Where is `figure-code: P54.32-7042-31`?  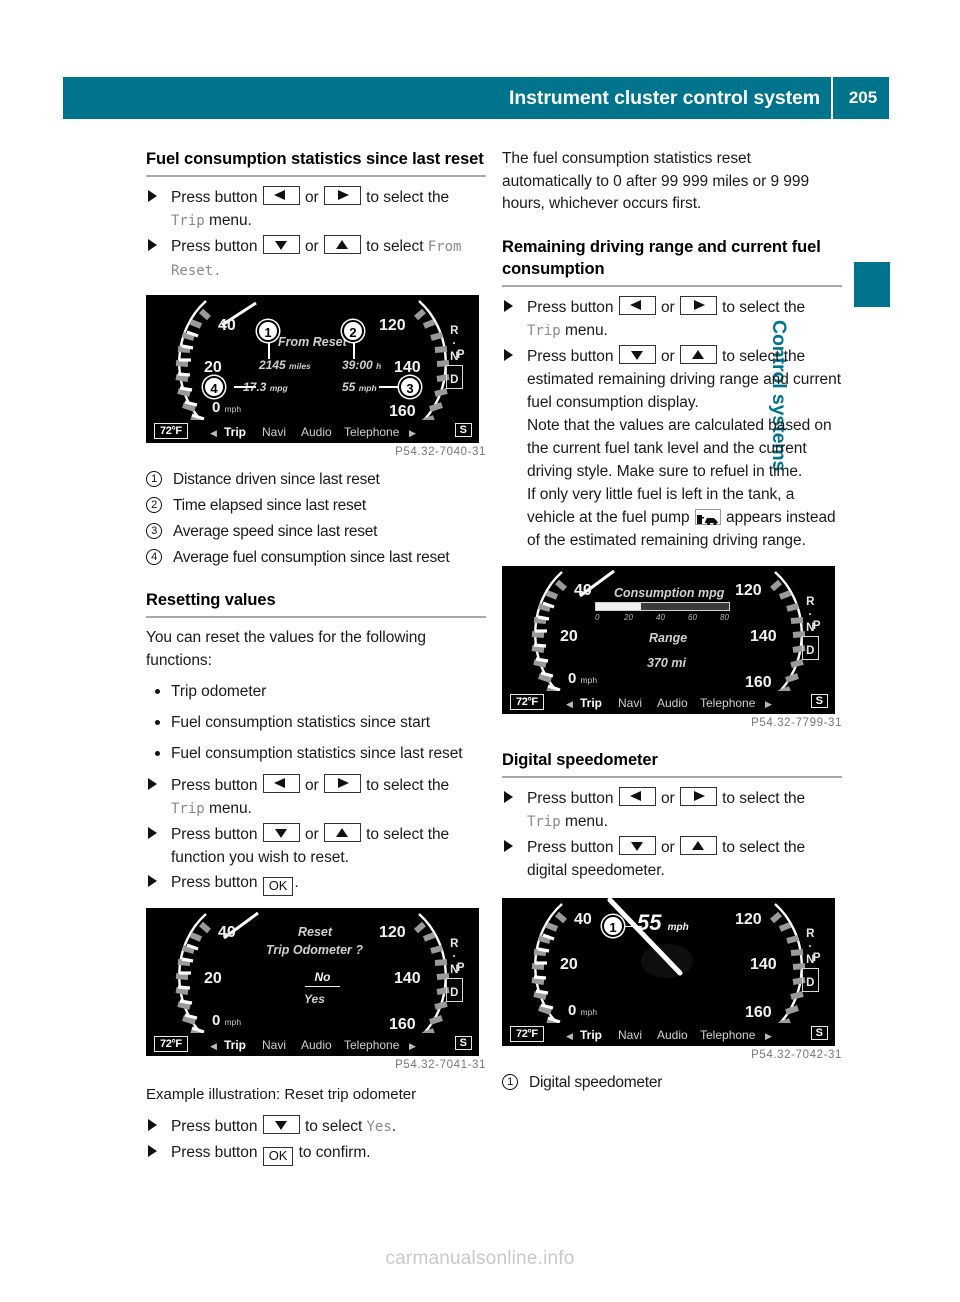 figure-code: P54.32-7042-31 is located at coordinates (796, 1054).